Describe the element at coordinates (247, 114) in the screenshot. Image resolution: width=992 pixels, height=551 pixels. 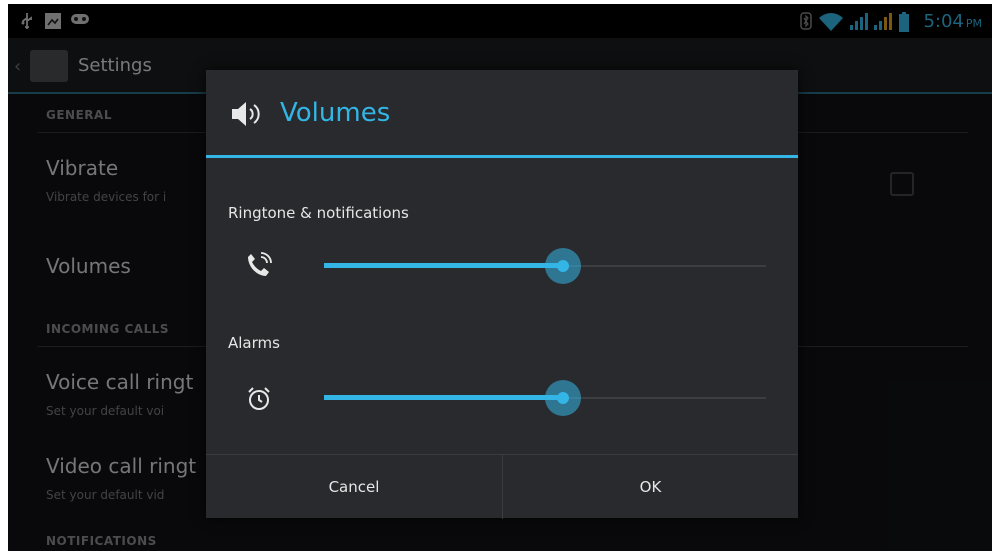
I see `speaker-icon` at that location.